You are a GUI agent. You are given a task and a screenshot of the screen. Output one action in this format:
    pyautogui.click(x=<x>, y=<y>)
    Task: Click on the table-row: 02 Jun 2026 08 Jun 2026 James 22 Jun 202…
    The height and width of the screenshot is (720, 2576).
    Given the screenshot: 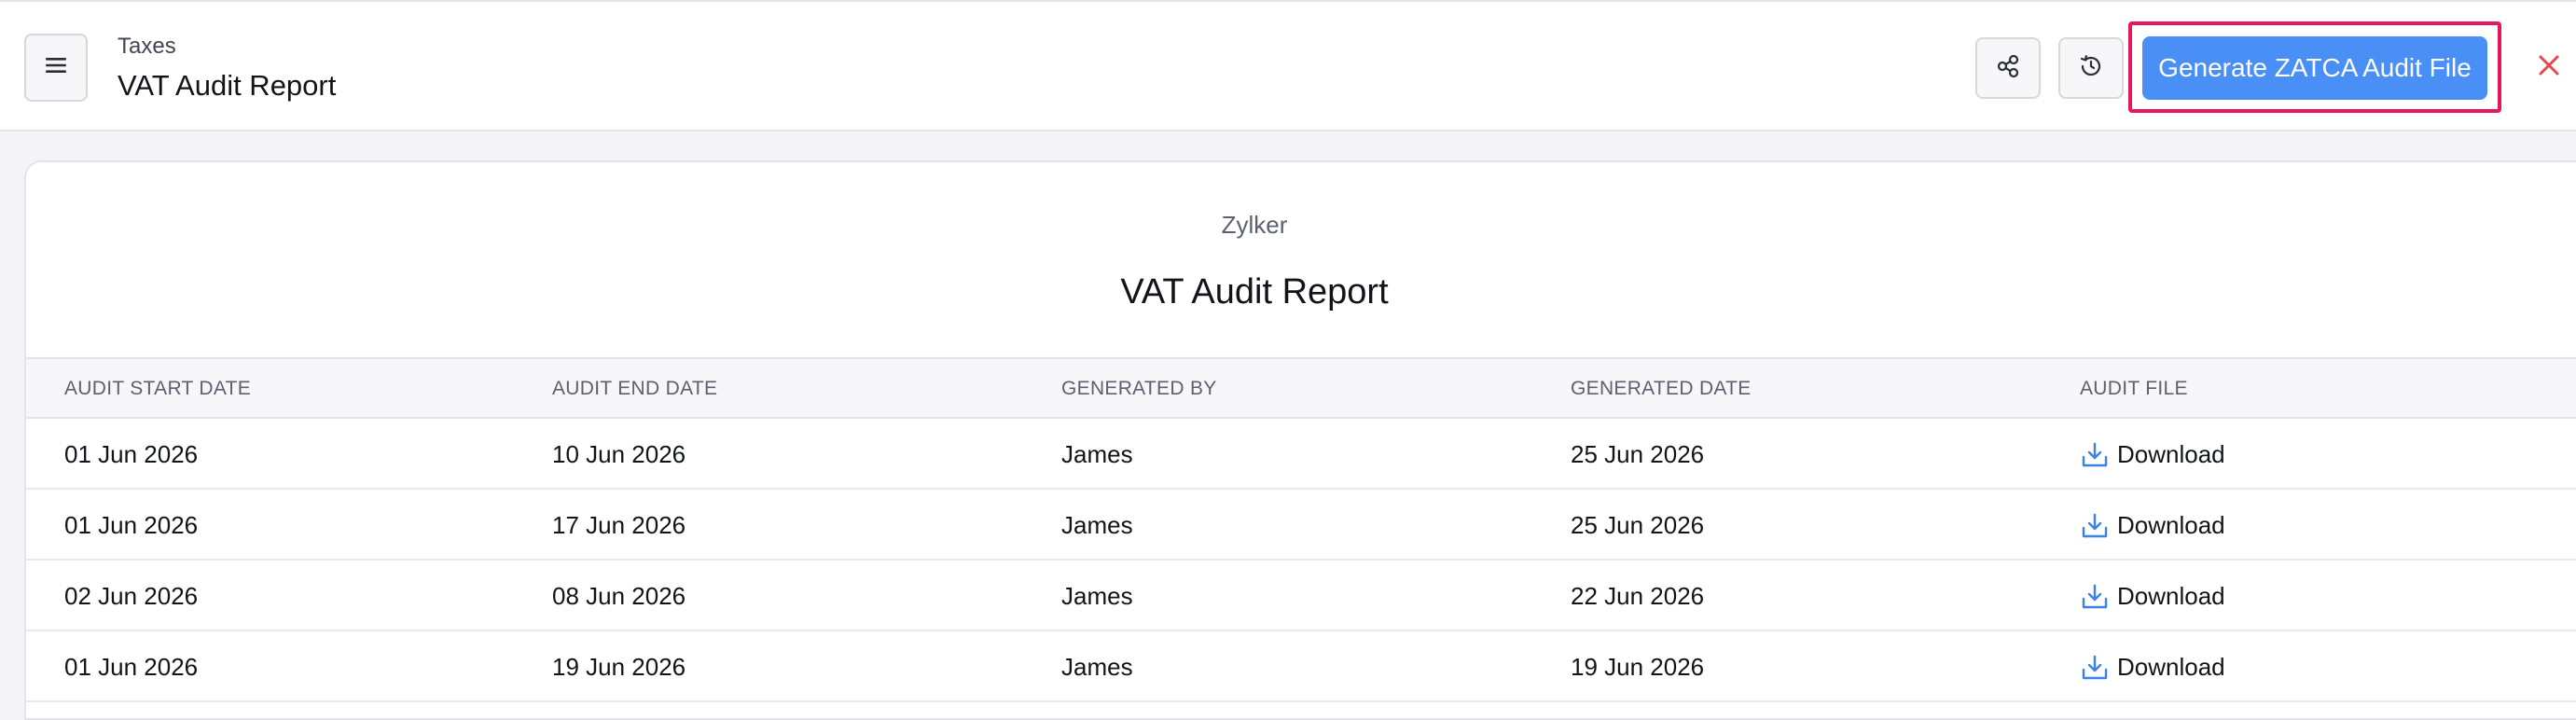 What is the action you would take?
    pyautogui.click(x=1301, y=596)
    